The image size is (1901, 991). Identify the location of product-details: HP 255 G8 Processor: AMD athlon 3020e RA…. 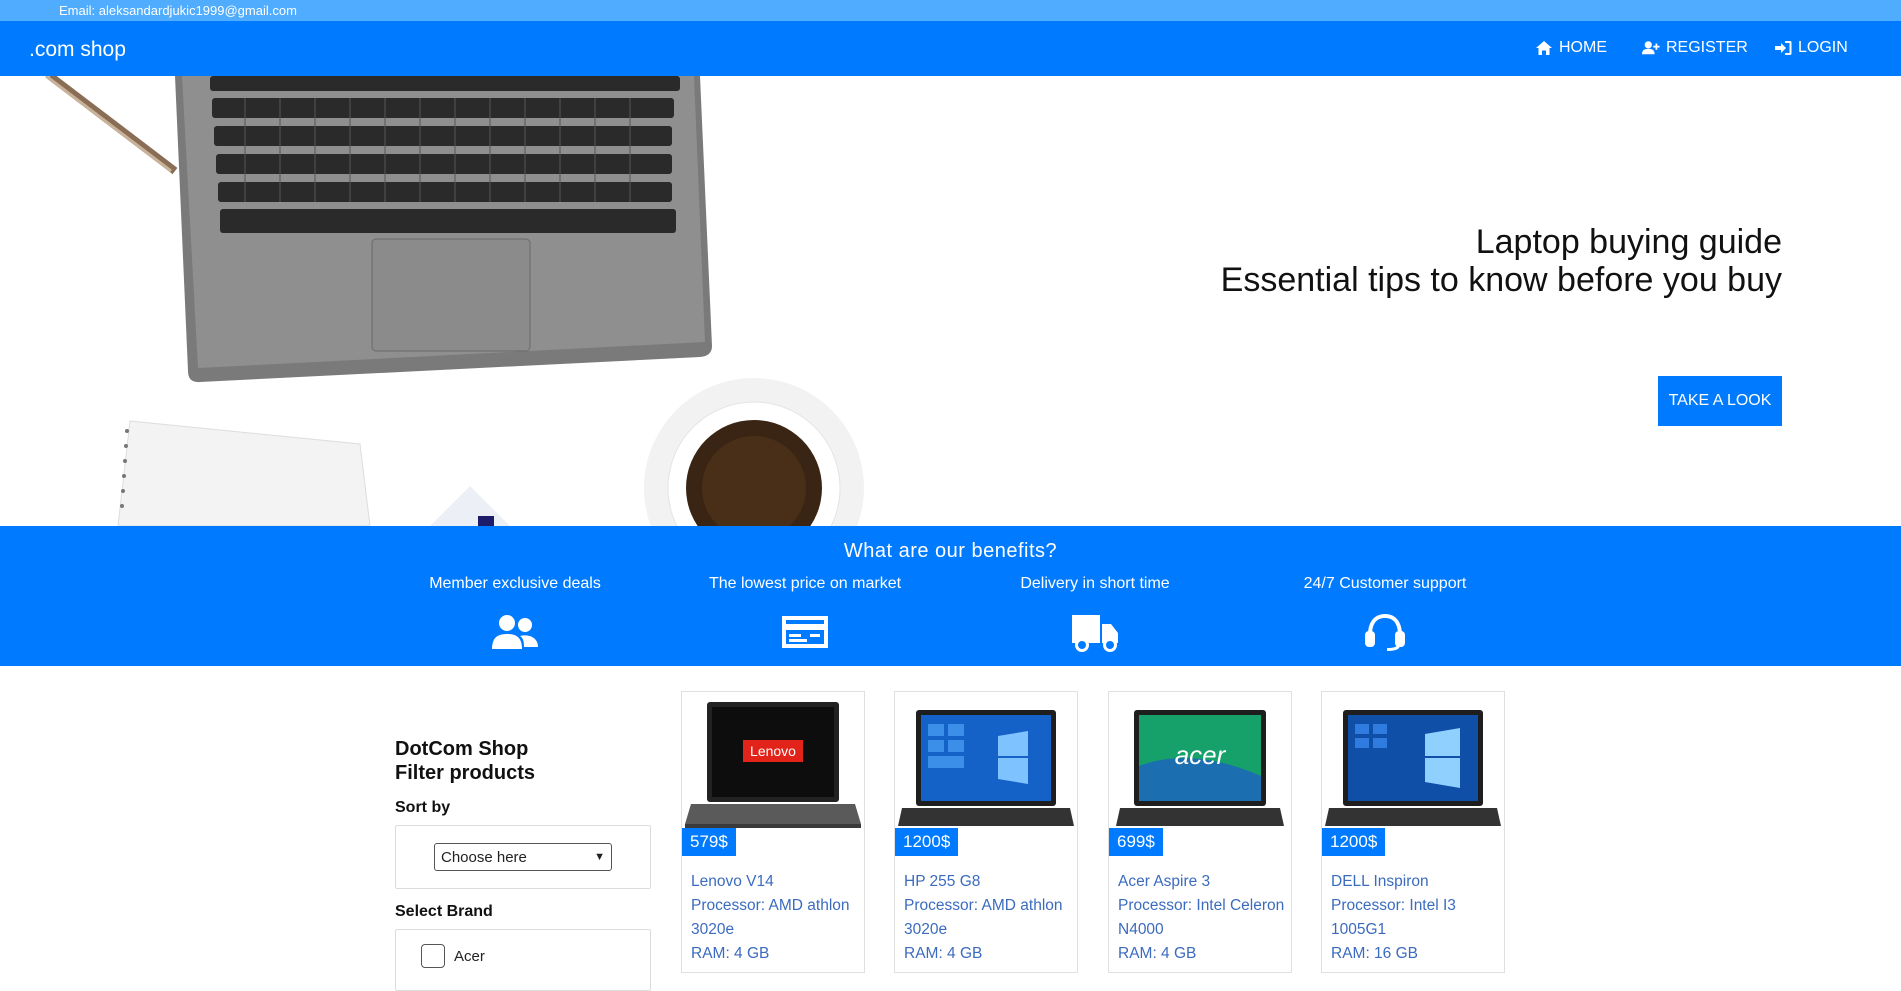
(988, 918).